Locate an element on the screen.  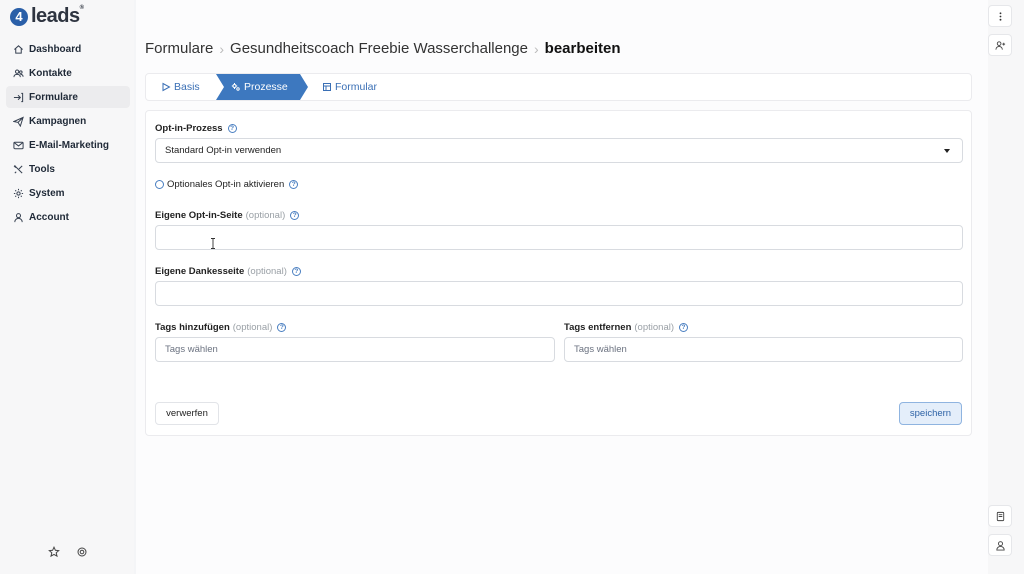
sidebar-item-label: Tools is located at coordinates (42, 169).